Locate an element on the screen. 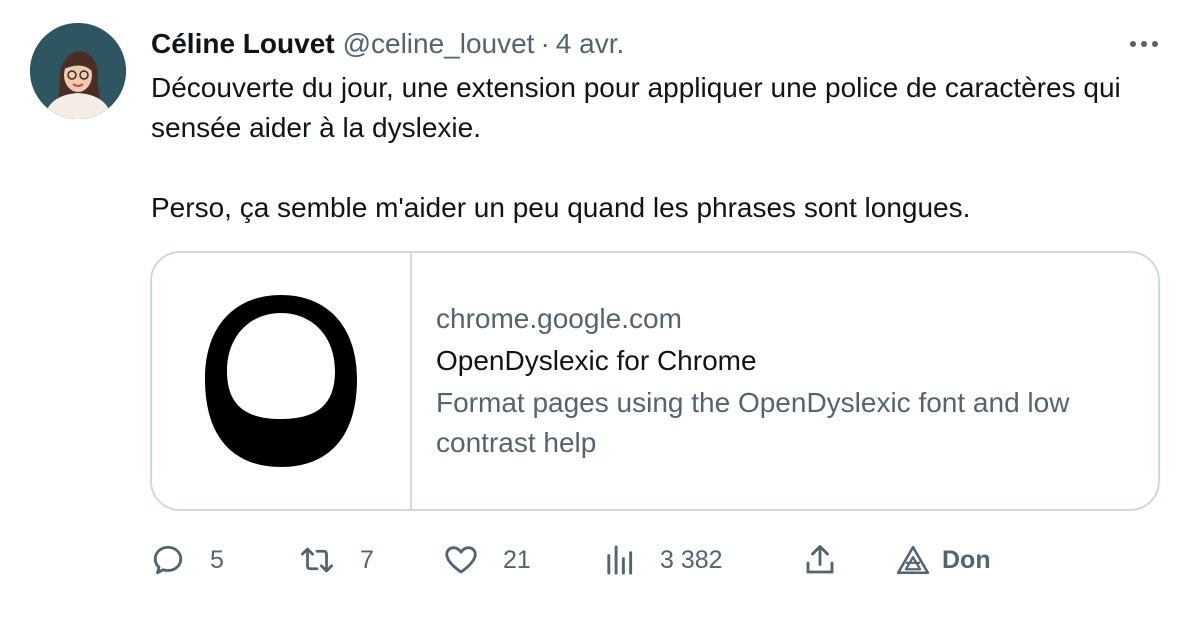 This screenshot has height=620, width=1192. donate-button: Don is located at coordinates (943, 560).